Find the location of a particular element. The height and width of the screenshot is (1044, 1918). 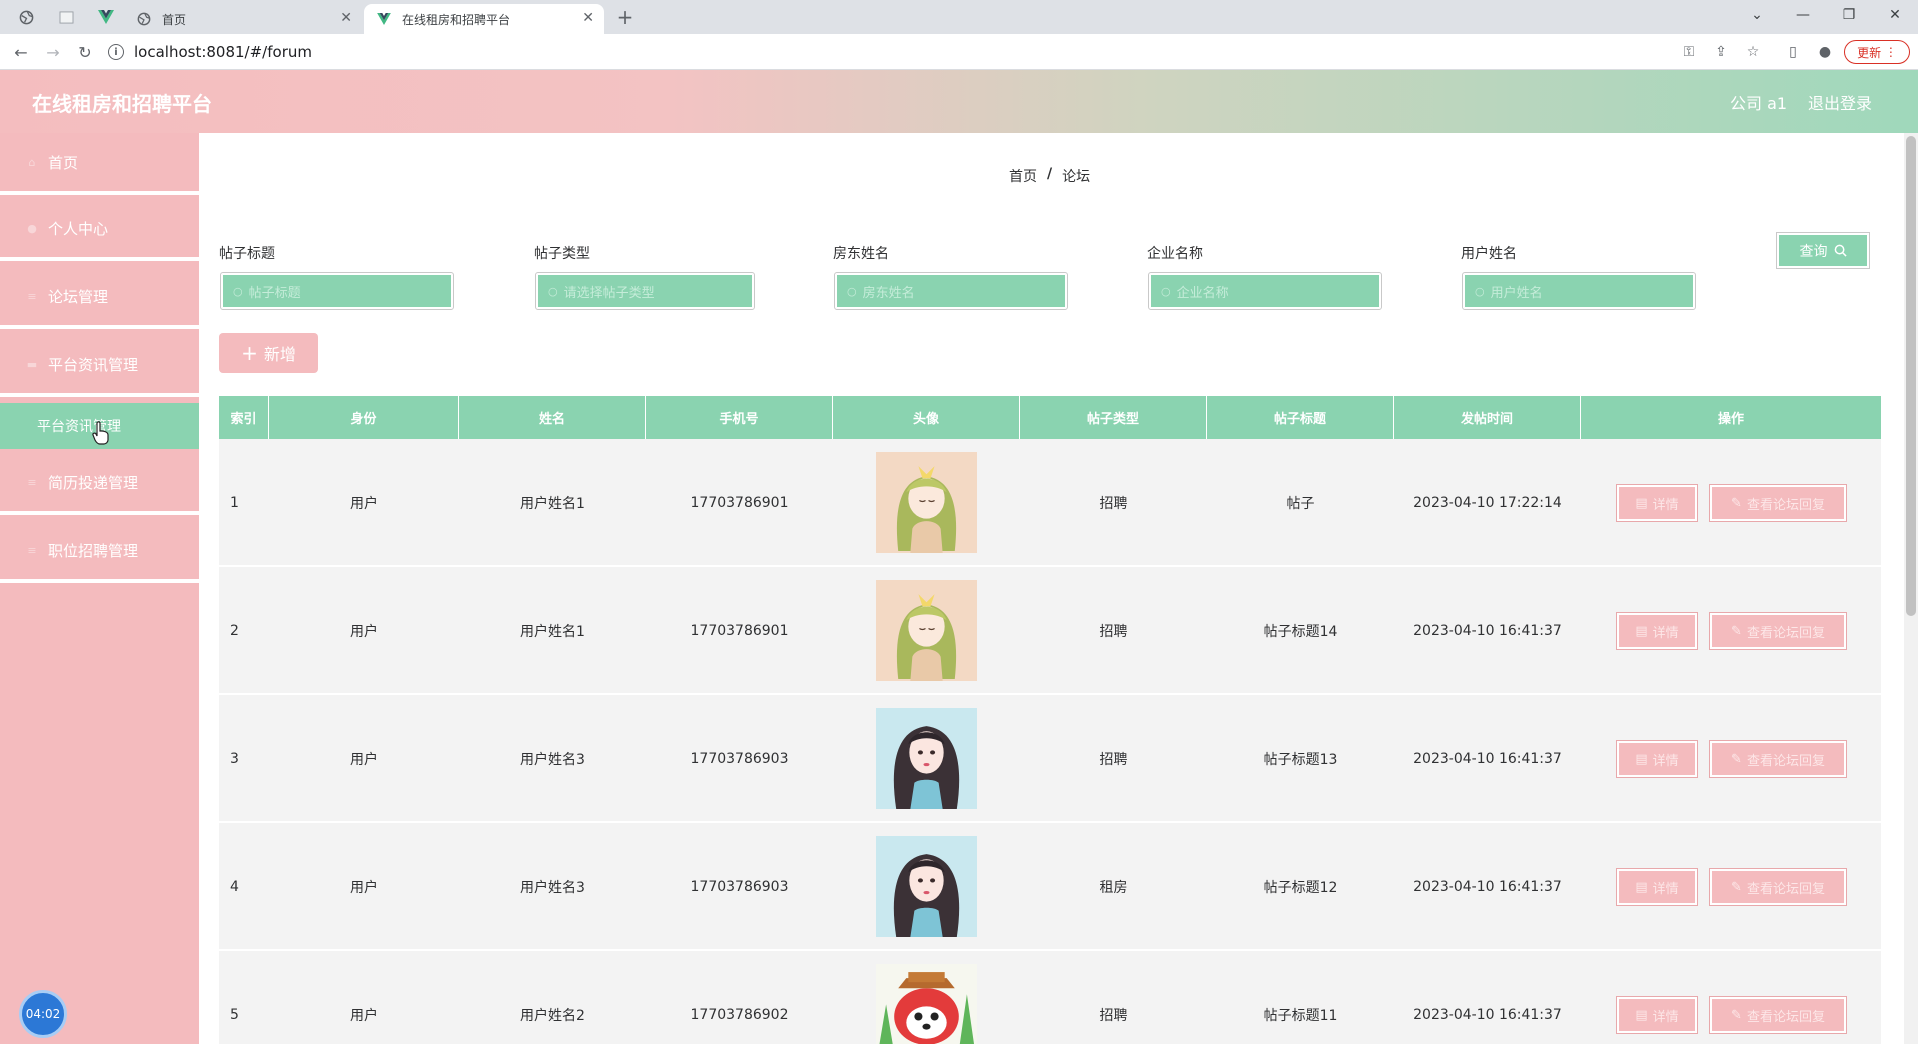

cell-phone: 17703786903 is located at coordinates (739, 758).